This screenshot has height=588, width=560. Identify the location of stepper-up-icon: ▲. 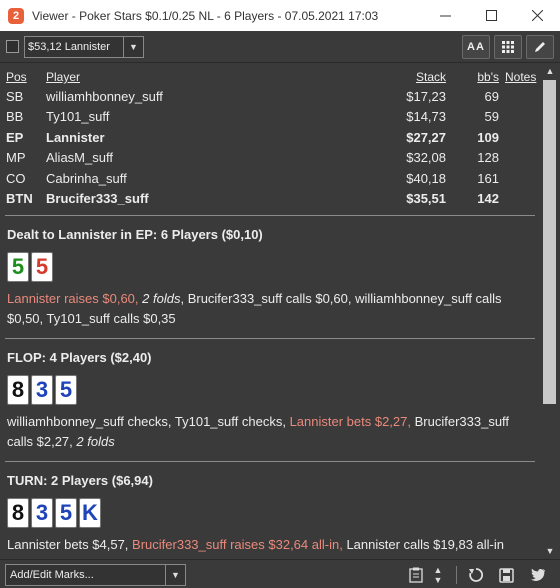
(438, 570).